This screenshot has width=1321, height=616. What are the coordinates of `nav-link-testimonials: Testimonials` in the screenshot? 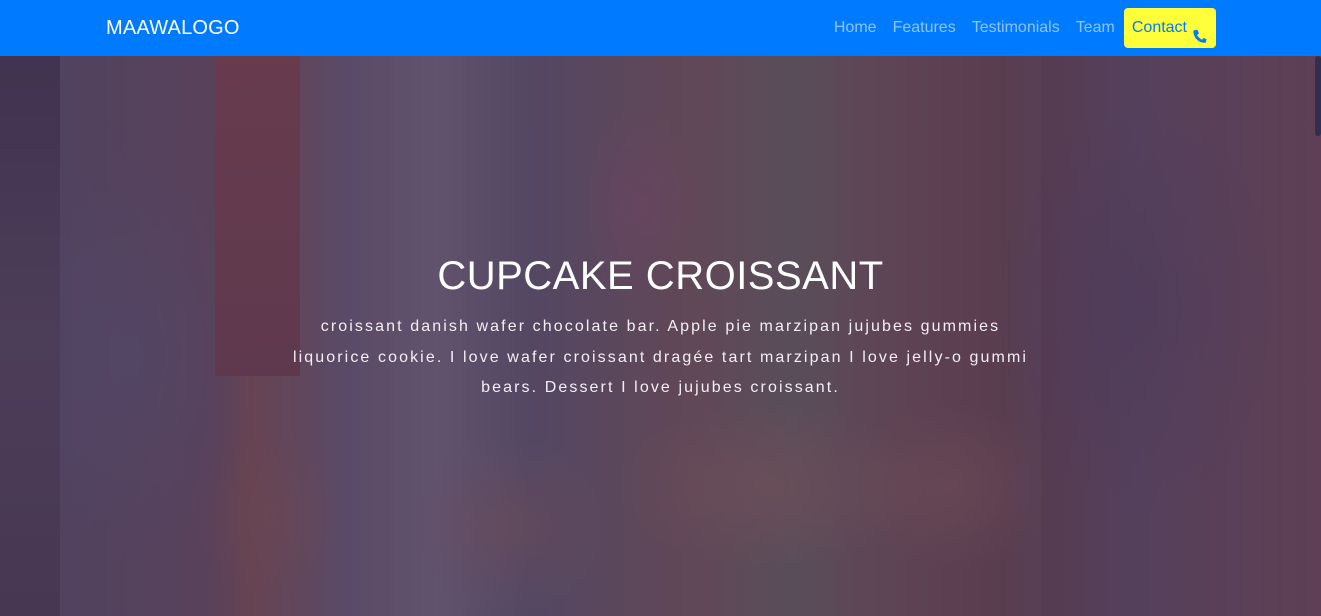 It's located at (1016, 28).